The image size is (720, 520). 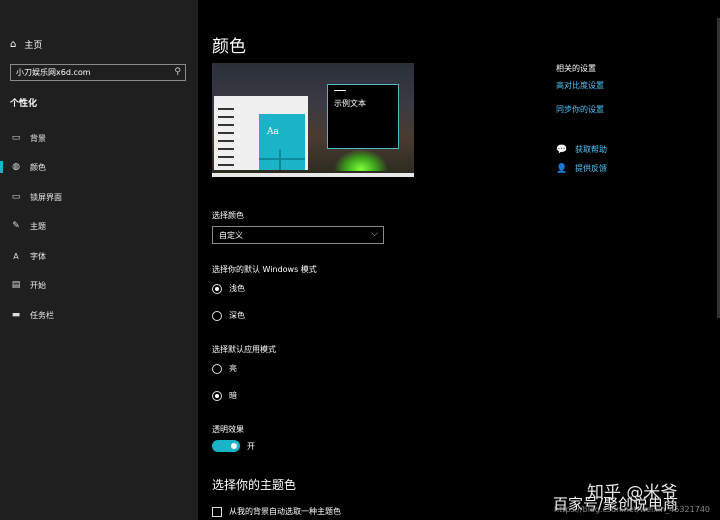 What do you see at coordinates (361, 160) in the screenshot?
I see `preview-tent-glow` at bounding box center [361, 160].